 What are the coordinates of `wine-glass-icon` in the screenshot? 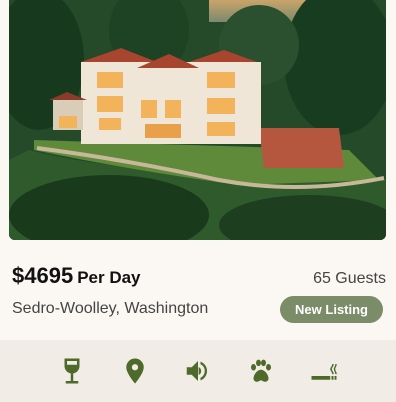 It's located at (72, 371).